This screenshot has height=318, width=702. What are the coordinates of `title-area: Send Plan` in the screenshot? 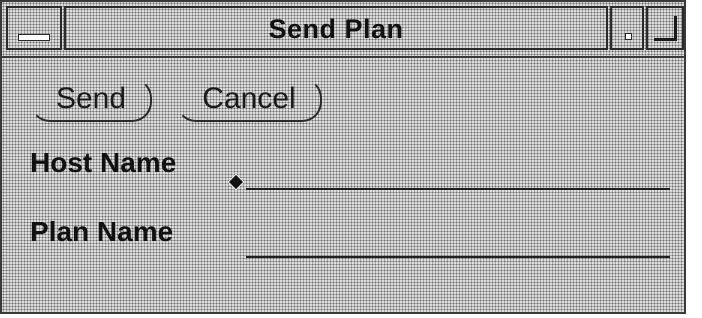 It's located at (336, 28).